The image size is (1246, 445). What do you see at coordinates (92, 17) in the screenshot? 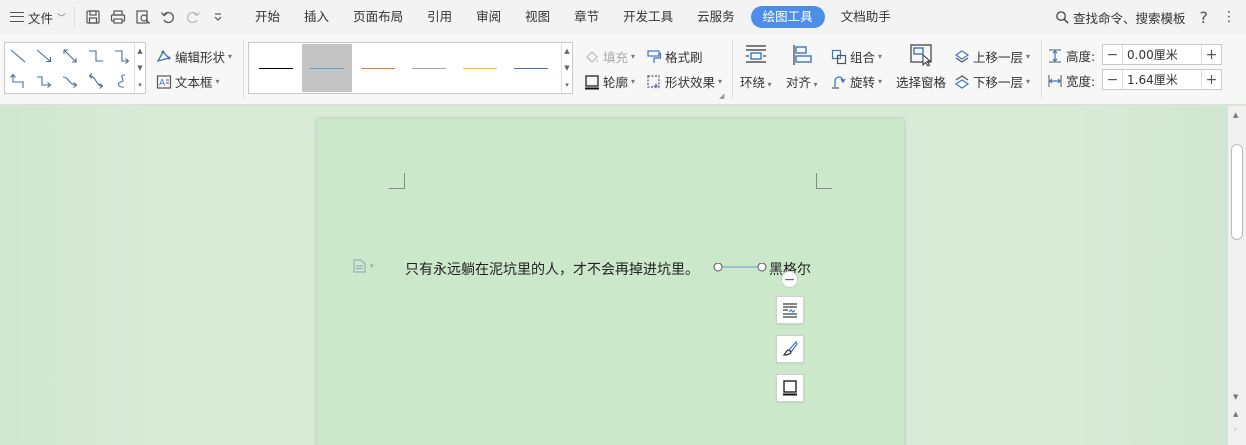
I see `save-icon` at bounding box center [92, 17].